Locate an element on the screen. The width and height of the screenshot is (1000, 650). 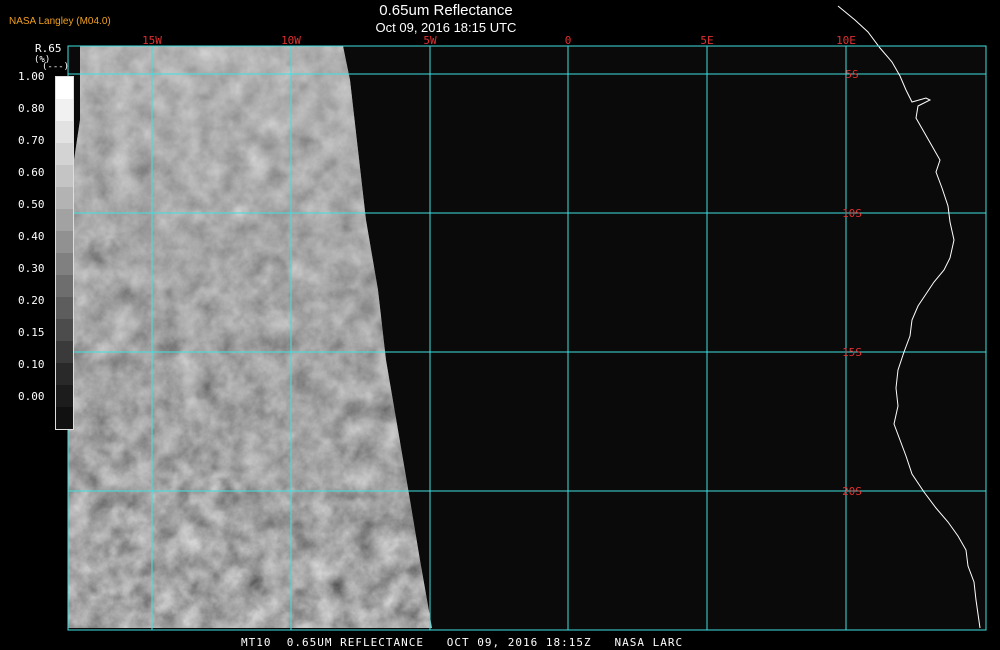
legend-tick-label: 0.00 is located at coordinates (31, 396).